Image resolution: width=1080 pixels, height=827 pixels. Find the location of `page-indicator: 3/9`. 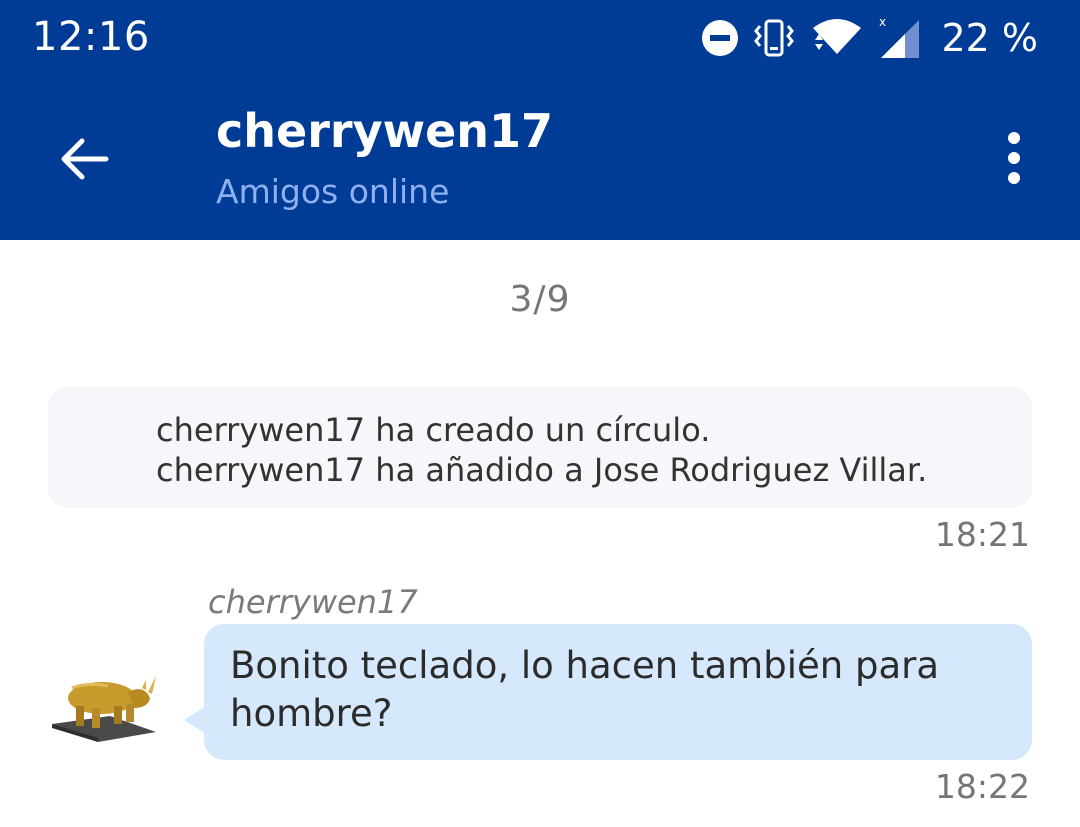

page-indicator: 3/9 is located at coordinates (540, 299).